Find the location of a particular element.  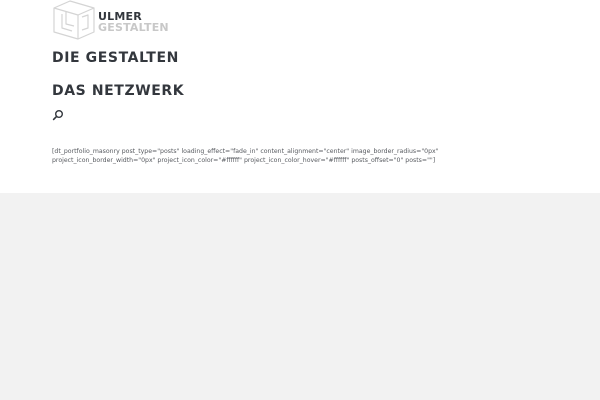

search-icon is located at coordinates (57, 115).